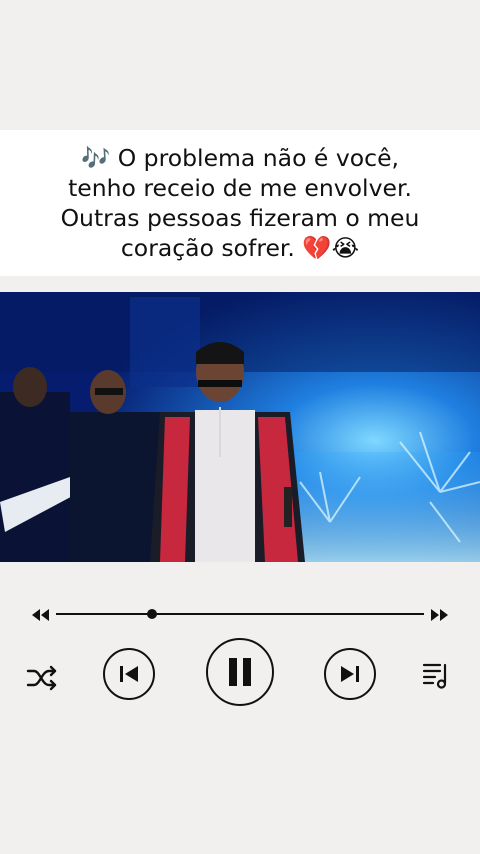  I want to click on previous-button, so click(129, 674).